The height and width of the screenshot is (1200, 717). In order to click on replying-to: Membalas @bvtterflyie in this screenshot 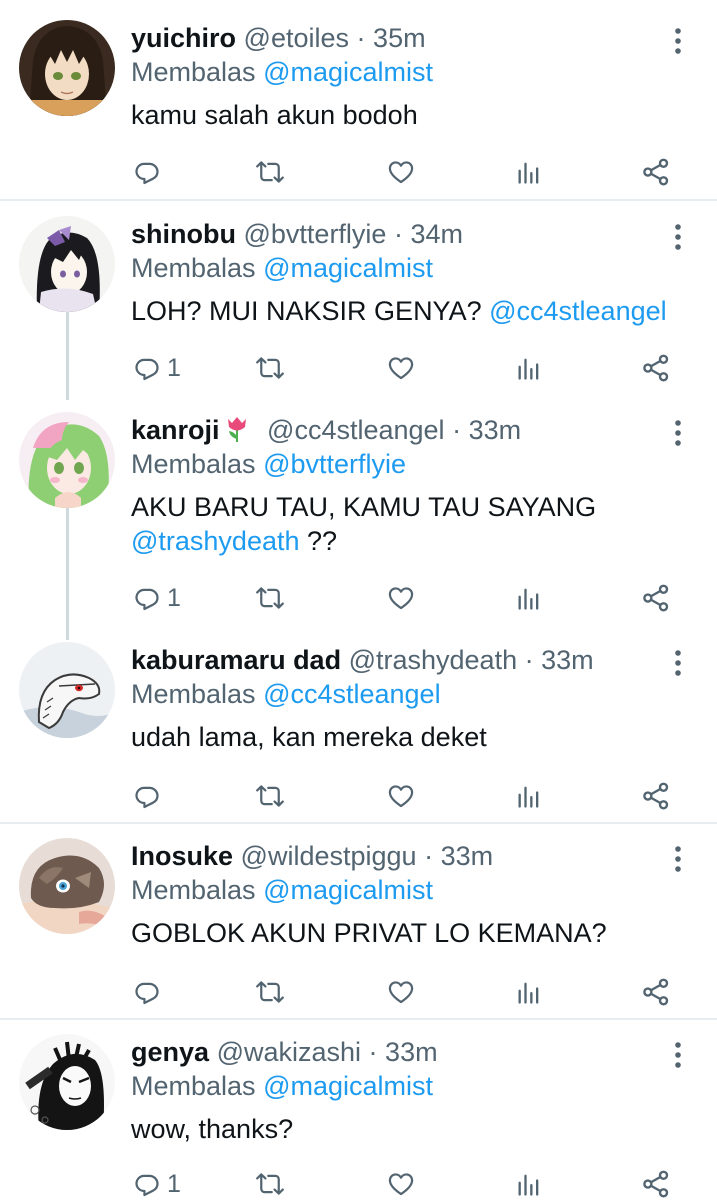, I will do `click(268, 464)`.